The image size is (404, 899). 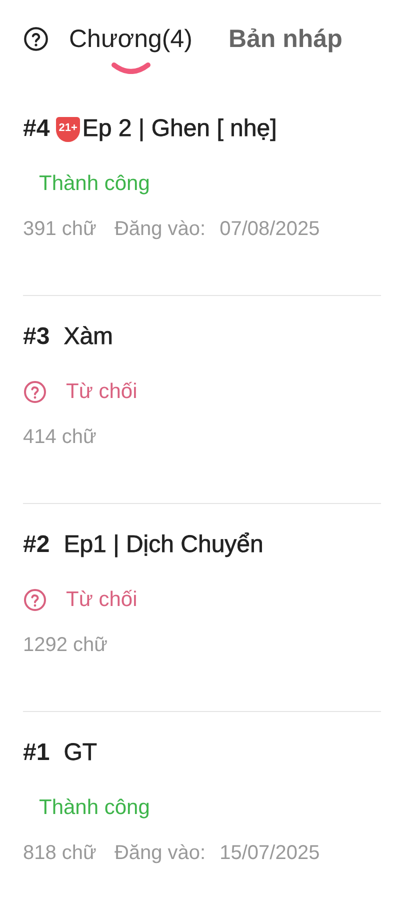 I want to click on posted-date: 15/07/2025, so click(x=270, y=853).